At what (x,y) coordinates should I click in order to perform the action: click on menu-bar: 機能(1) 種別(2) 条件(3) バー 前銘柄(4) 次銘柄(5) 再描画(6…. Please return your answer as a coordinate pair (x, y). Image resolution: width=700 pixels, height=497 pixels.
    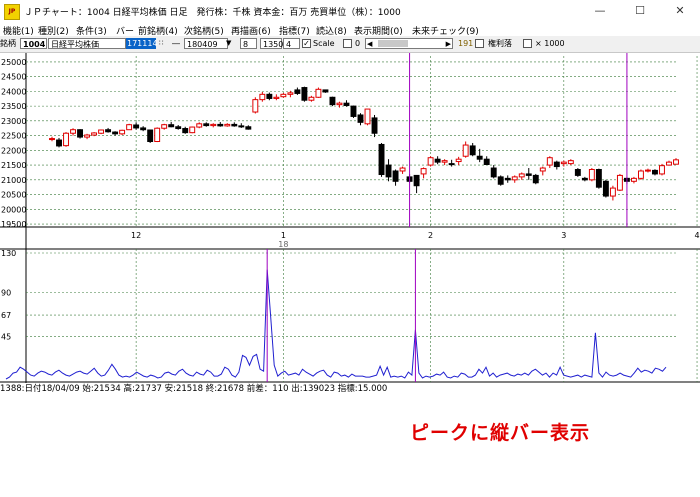
    Looking at the image, I should click on (350, 29).